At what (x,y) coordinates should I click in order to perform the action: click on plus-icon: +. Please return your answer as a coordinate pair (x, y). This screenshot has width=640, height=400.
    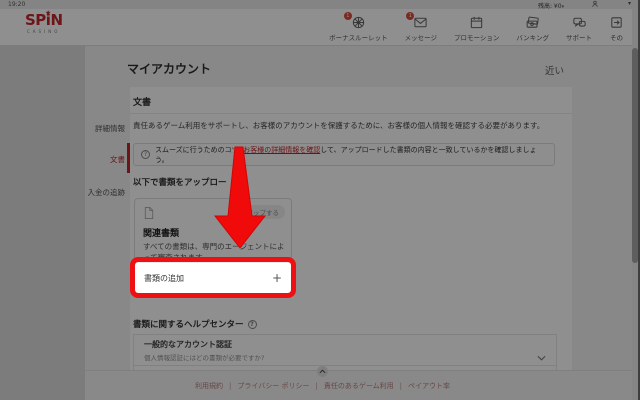
    Looking at the image, I should click on (276, 278).